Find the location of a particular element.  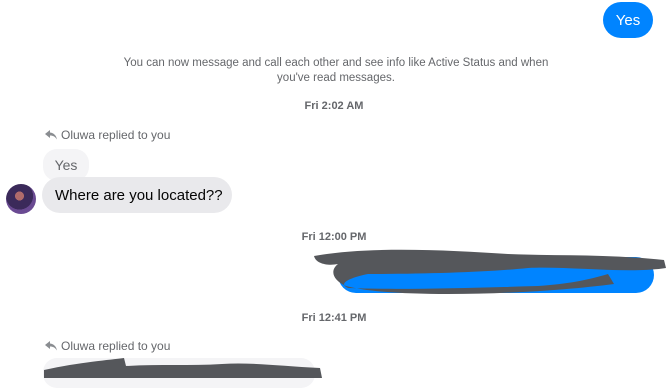

message-timestamp: Fri 12:41 PM is located at coordinates (334, 318).